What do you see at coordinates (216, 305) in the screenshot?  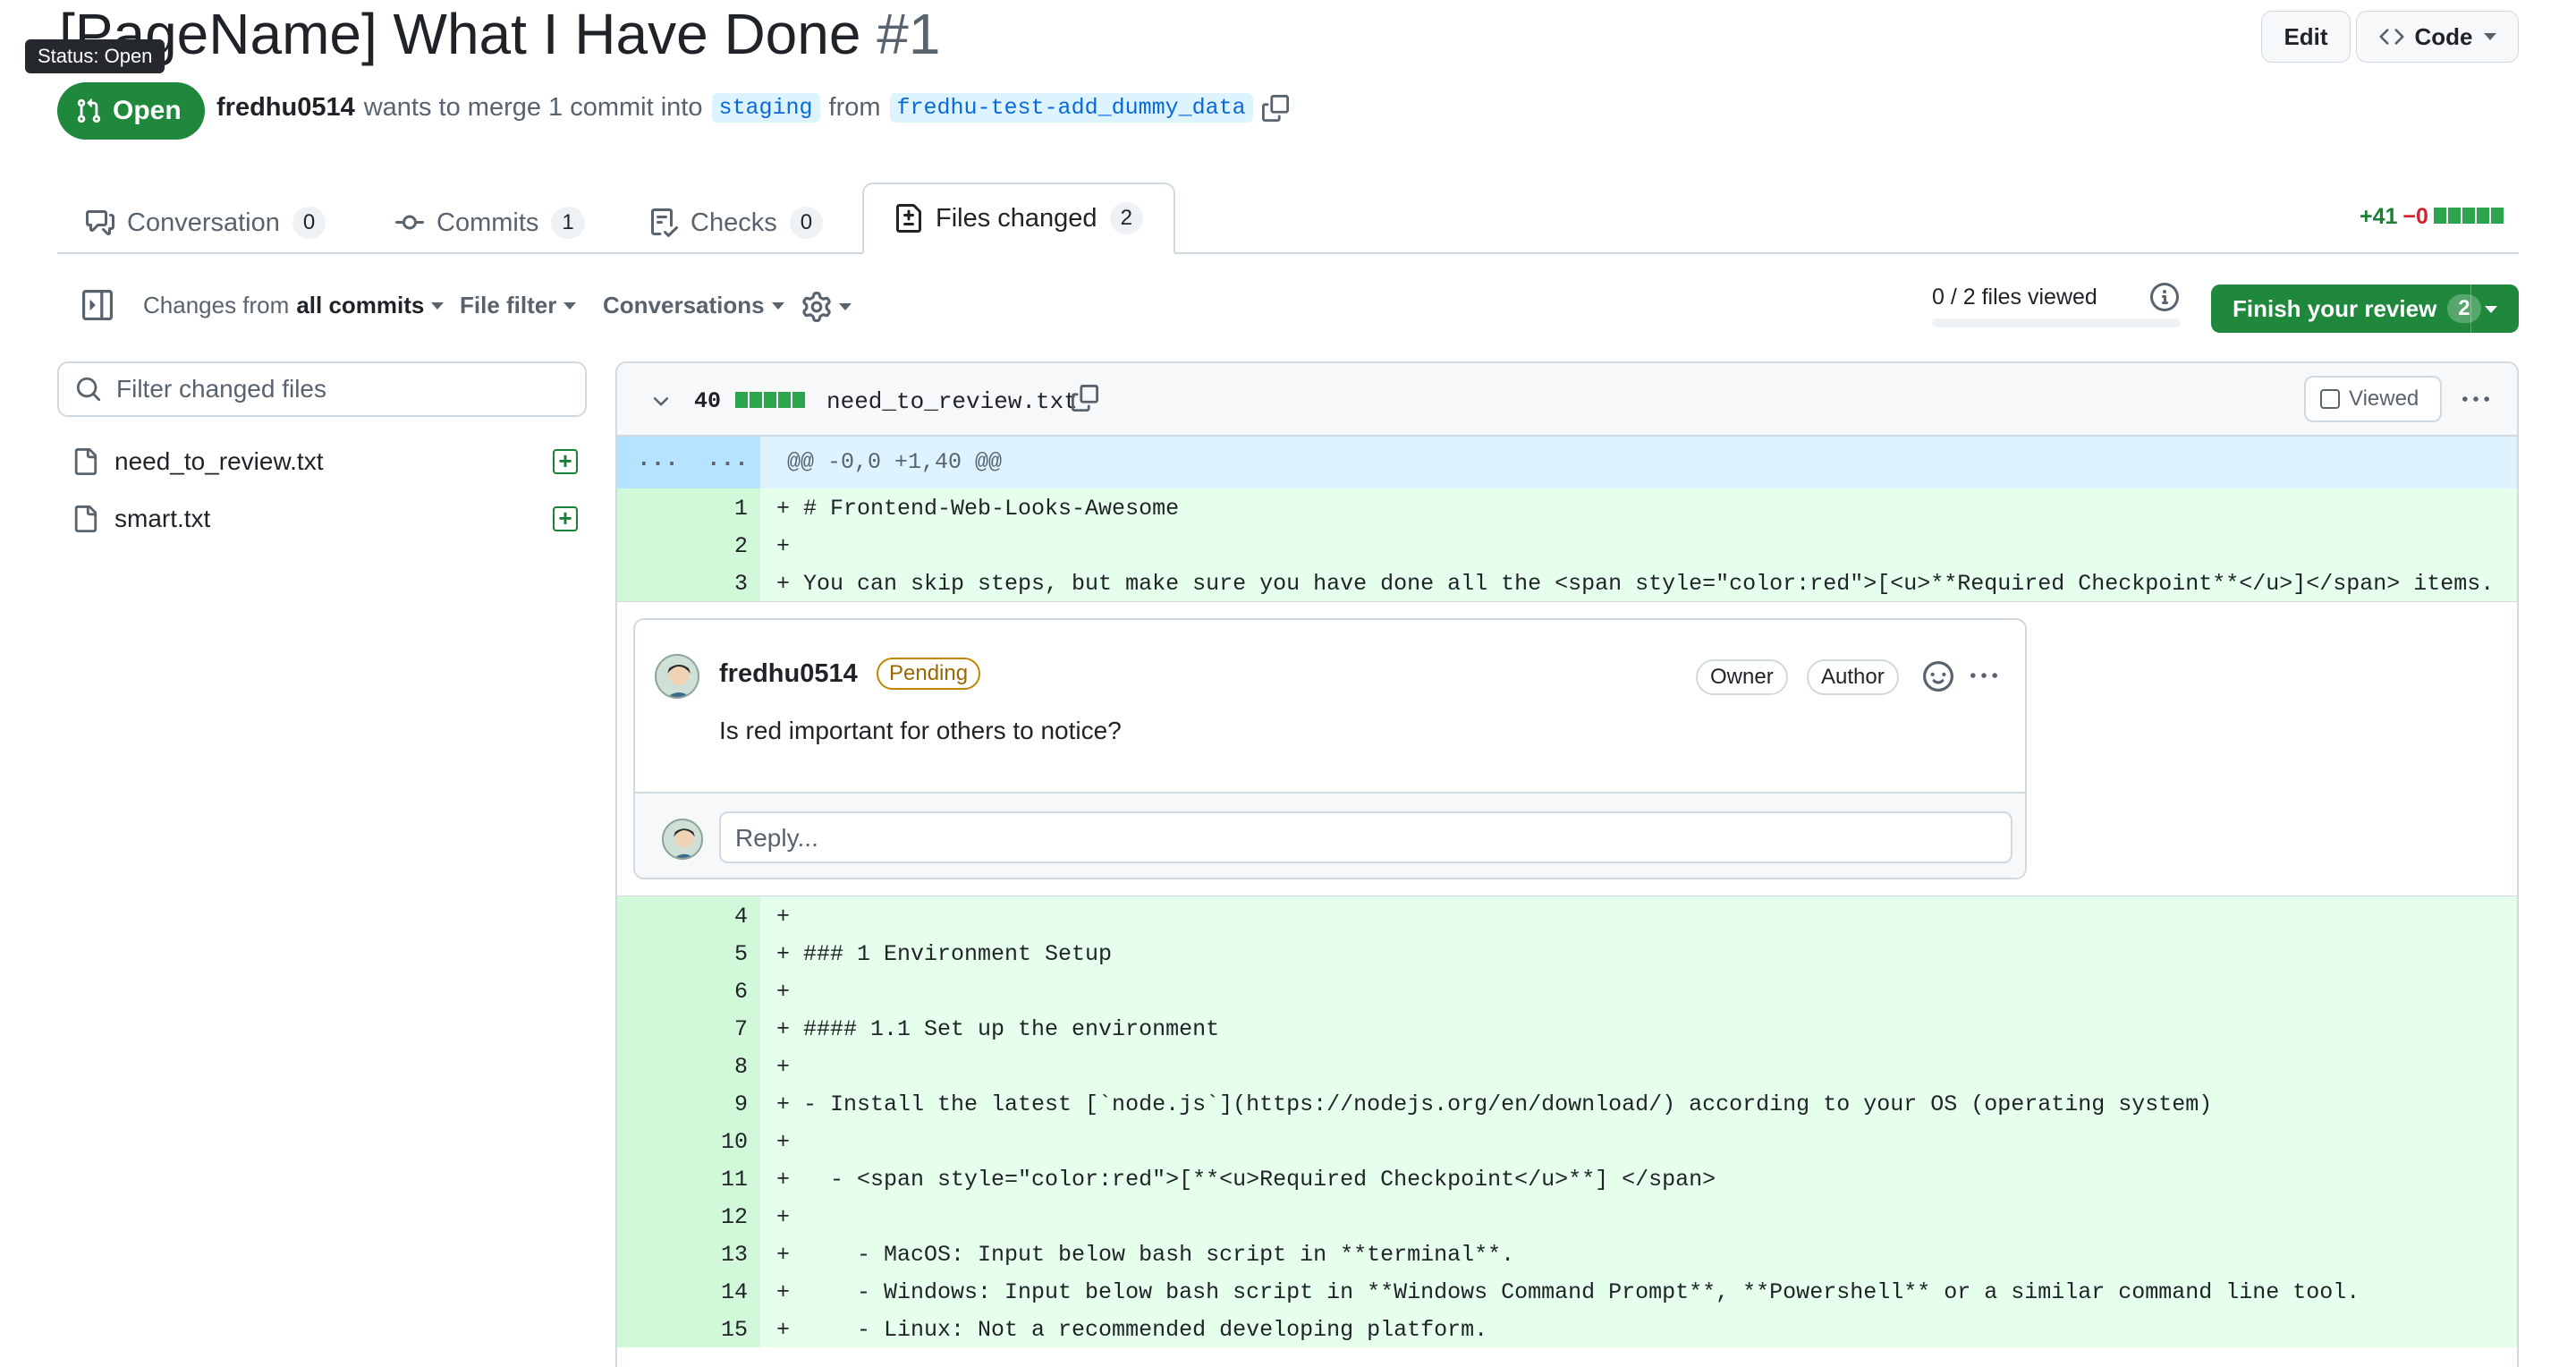 I see `changes-prefix: Changes from` at bounding box center [216, 305].